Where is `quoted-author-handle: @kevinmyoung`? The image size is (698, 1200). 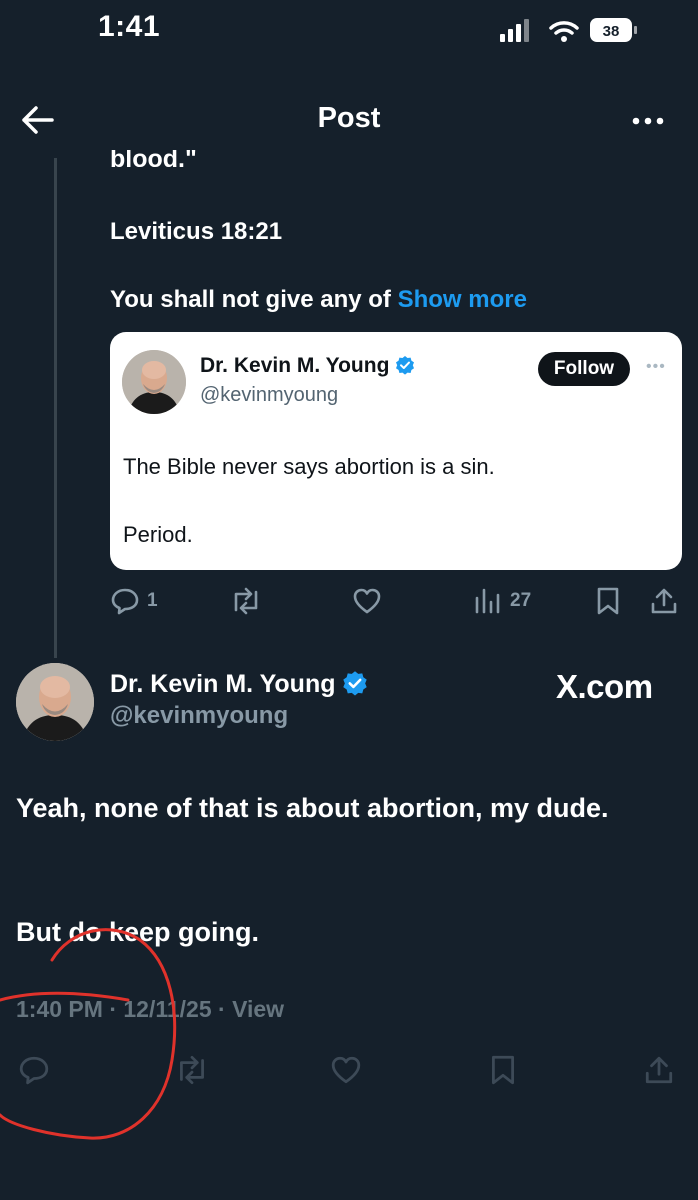 quoted-author-handle: @kevinmyoung is located at coordinates (269, 395).